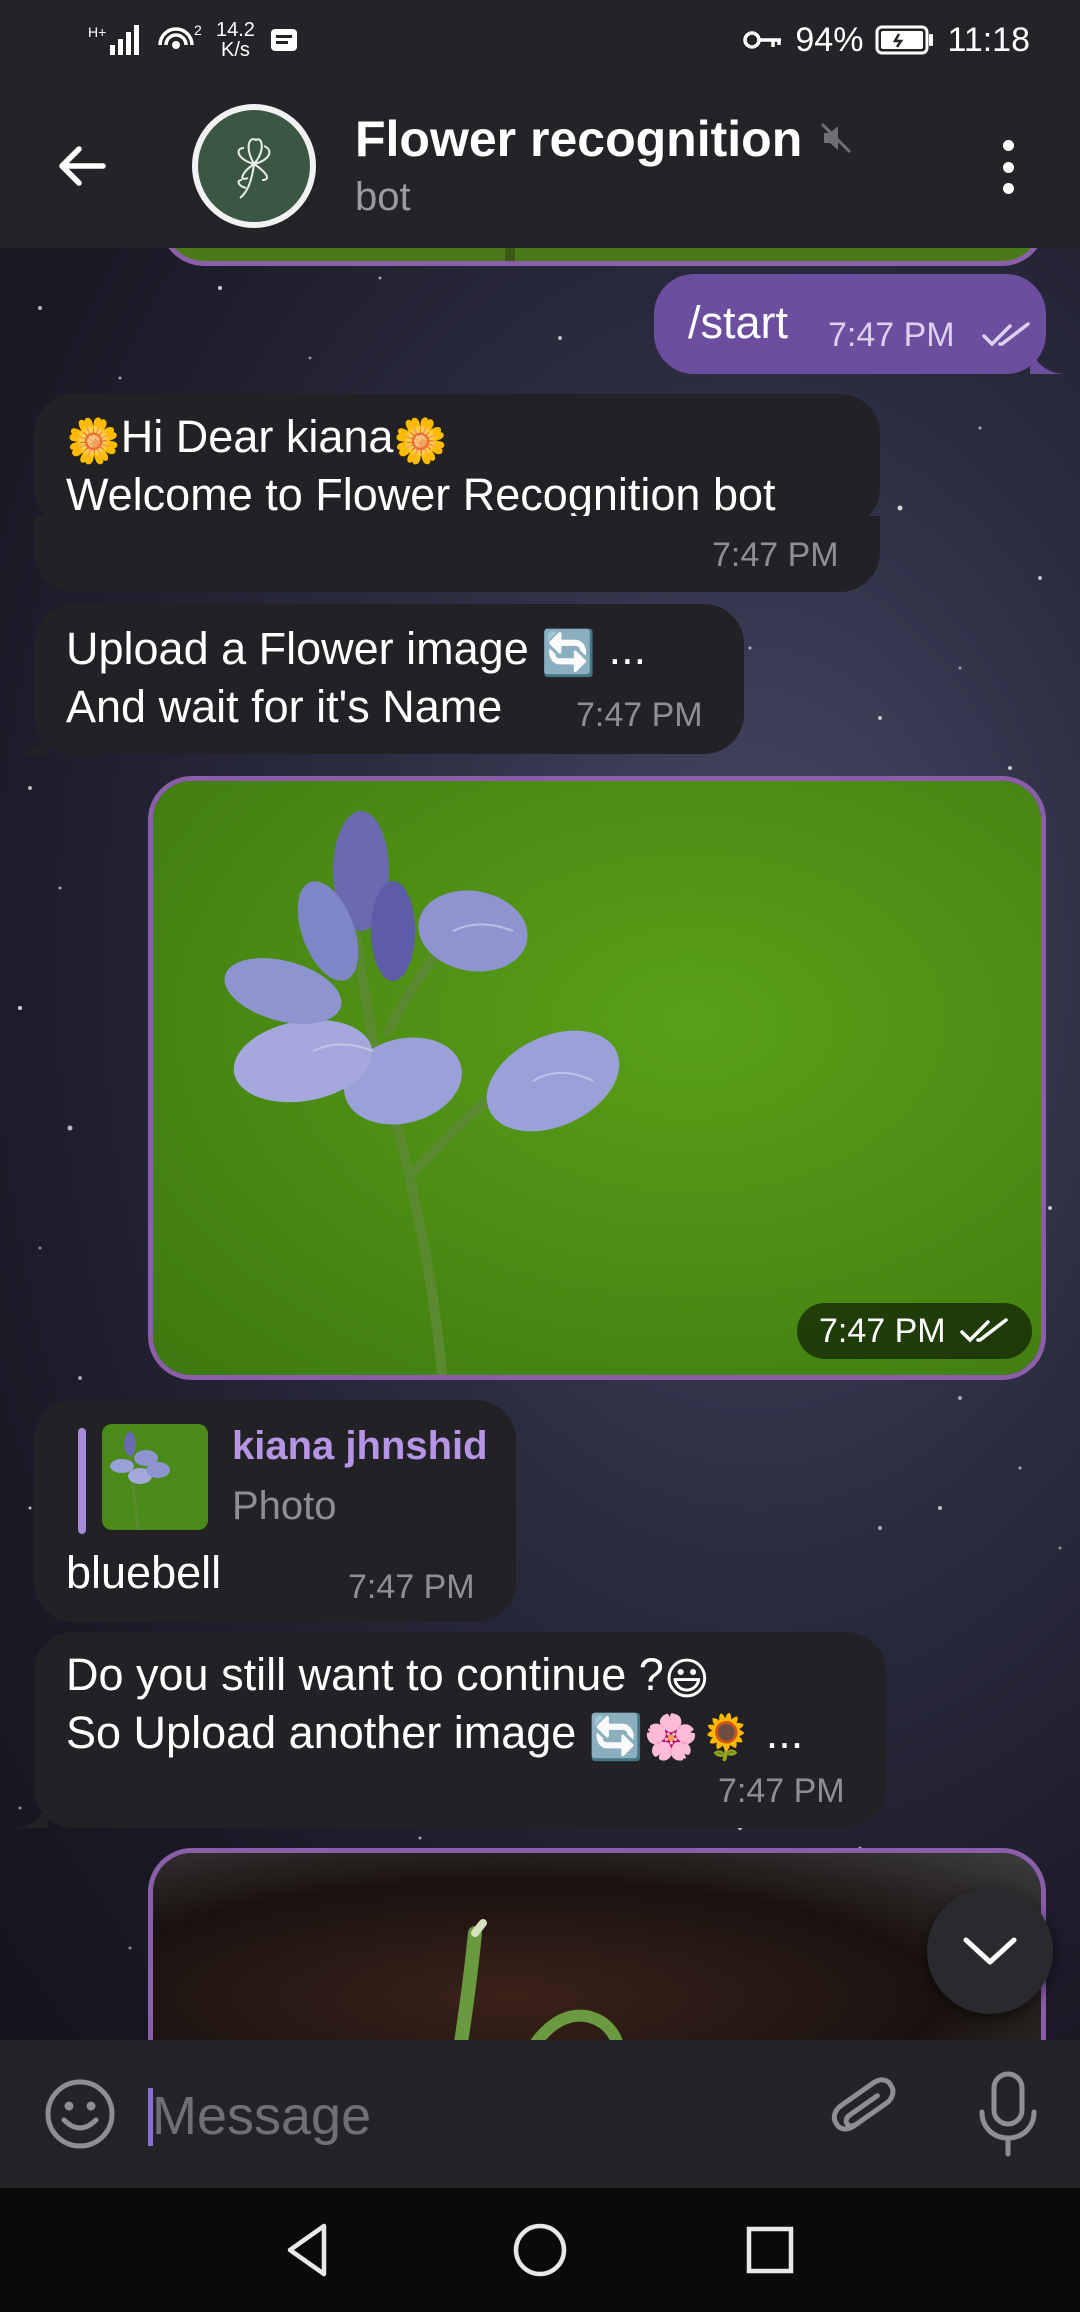 The image size is (1080, 2312). I want to click on speed-unit: K/s, so click(235, 50).